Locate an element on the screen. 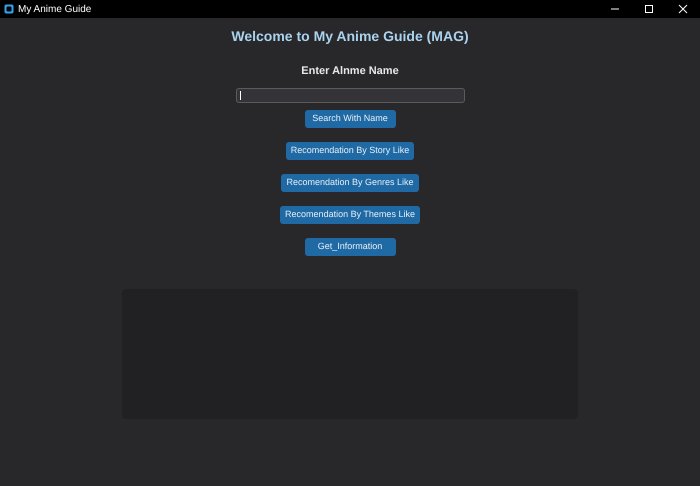  action-button: Recomendation By Themes Like is located at coordinates (350, 215).